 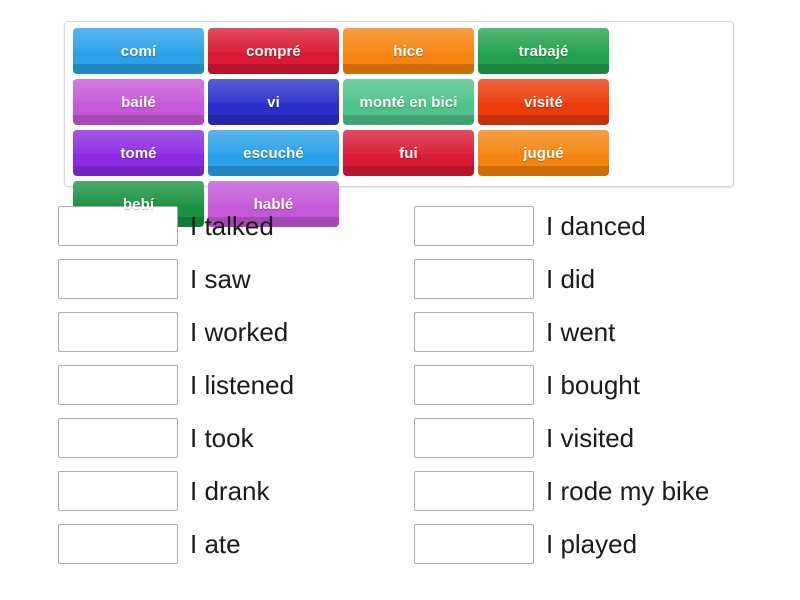 I want to click on word-tile: fui, so click(x=408, y=153).